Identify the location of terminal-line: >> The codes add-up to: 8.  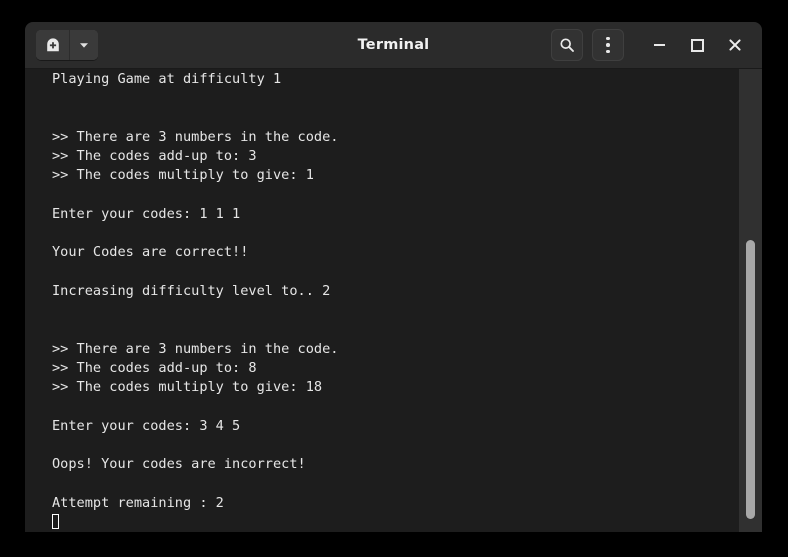
(154, 367).